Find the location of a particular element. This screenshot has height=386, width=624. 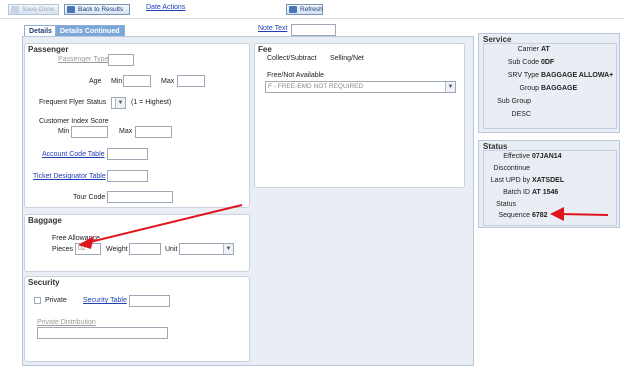

annotation-arrow-sequence is located at coordinates (579, 214).